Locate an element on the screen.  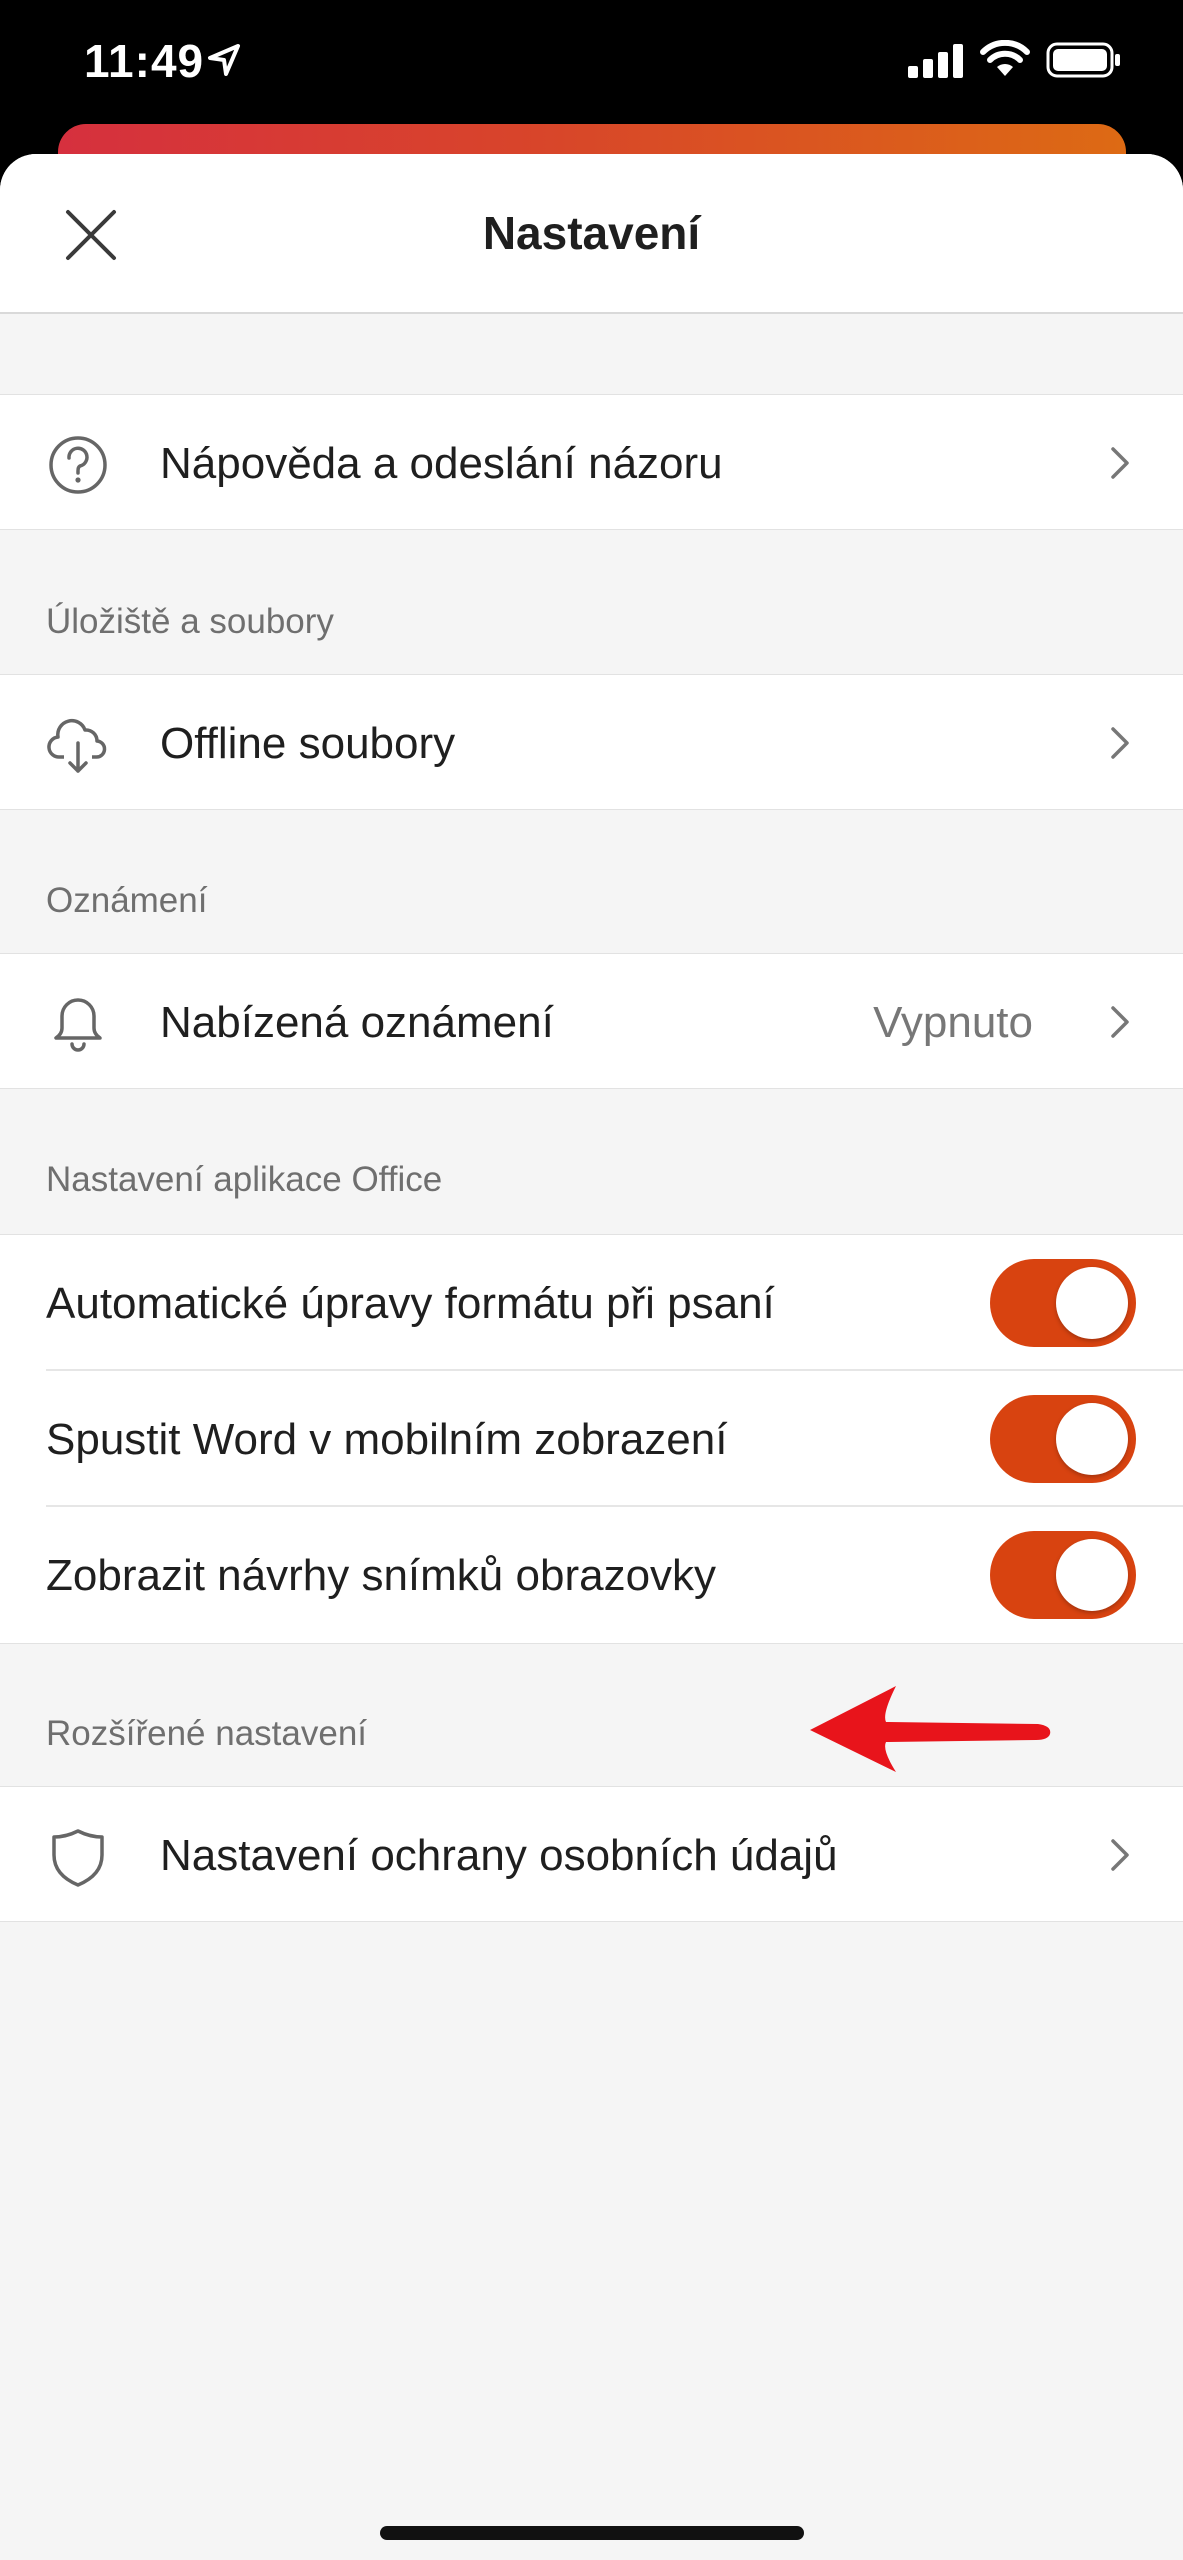
page-title: Nastavení is located at coordinates (591, 233).